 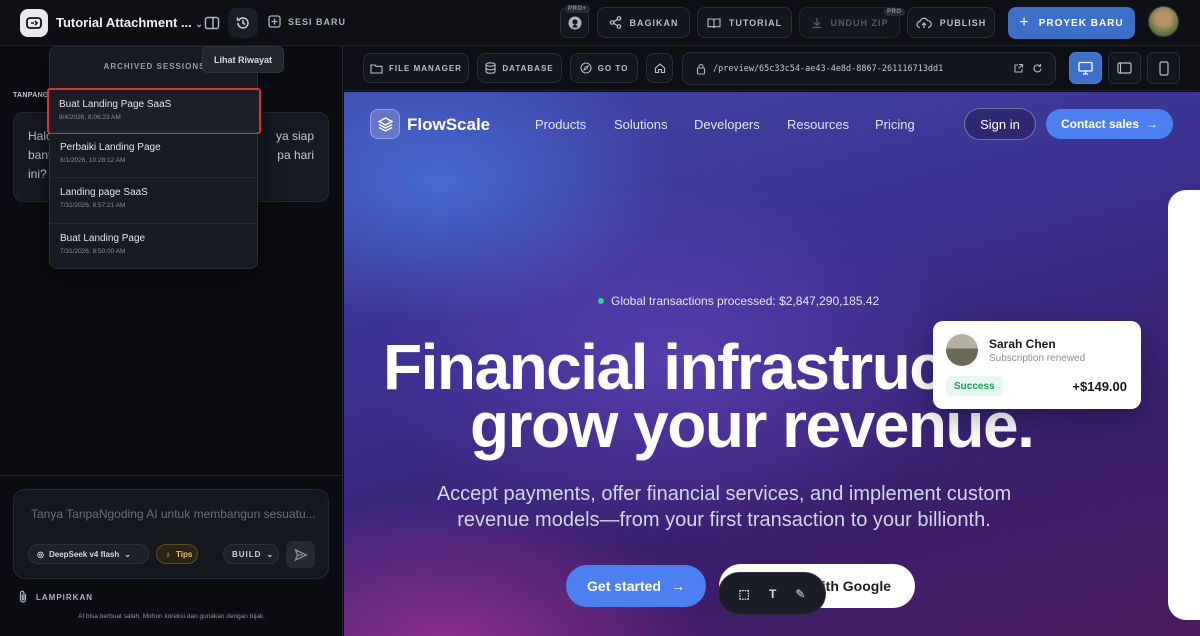 I want to click on notification-status: Subscription renewed, so click(x=1037, y=358).